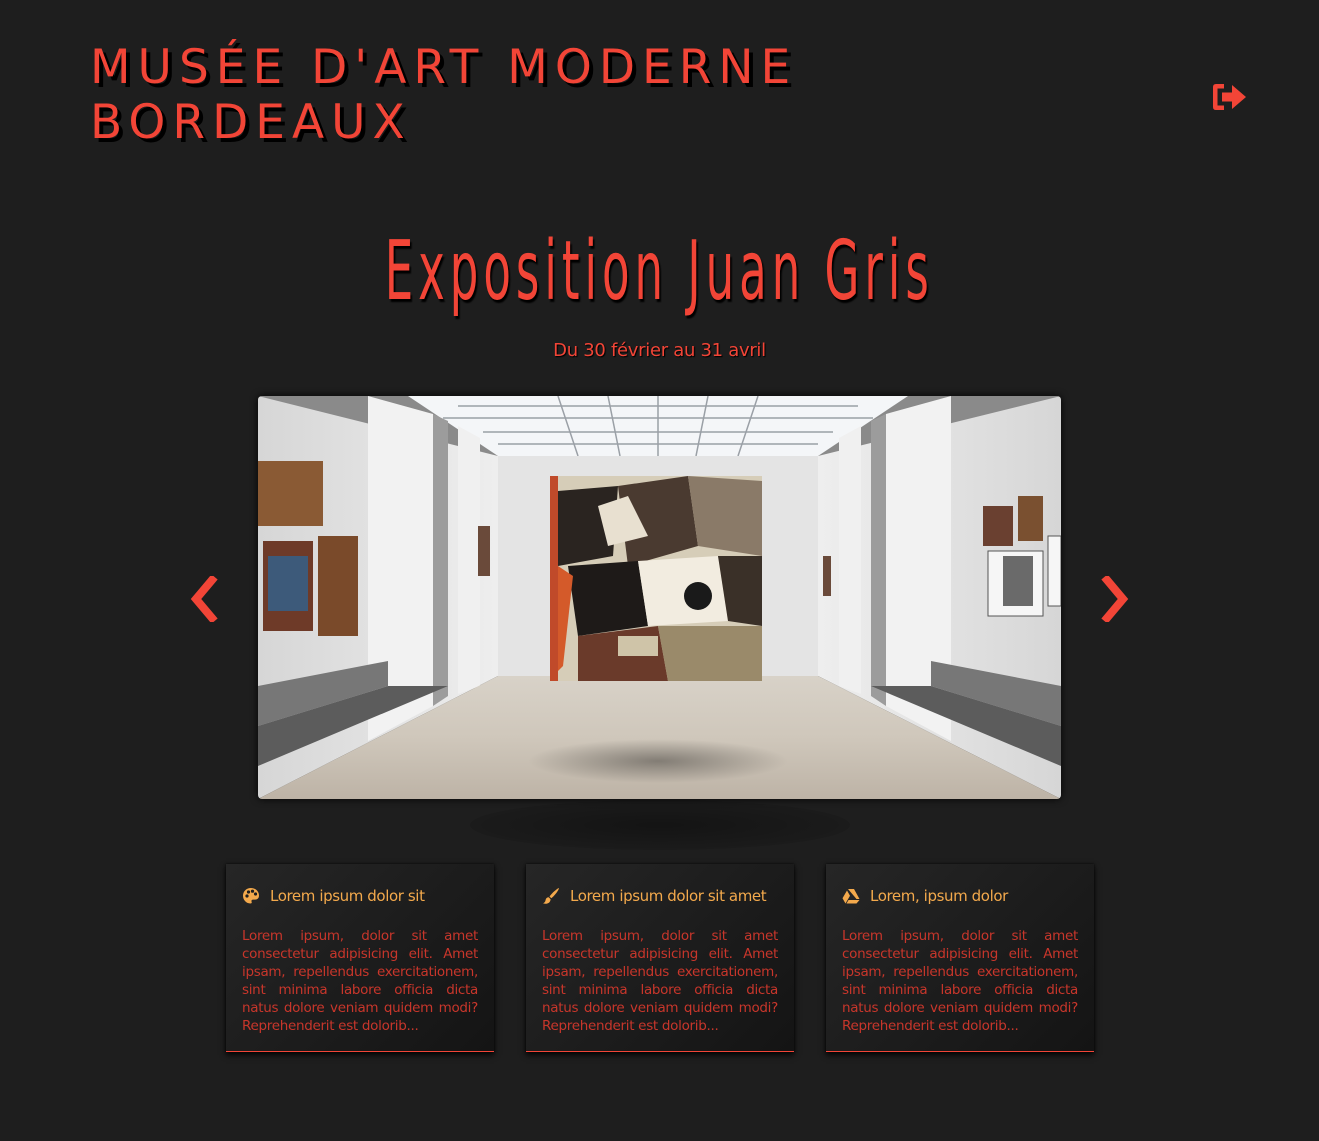  What do you see at coordinates (660, 825) in the screenshot?
I see `carousel-shadow` at bounding box center [660, 825].